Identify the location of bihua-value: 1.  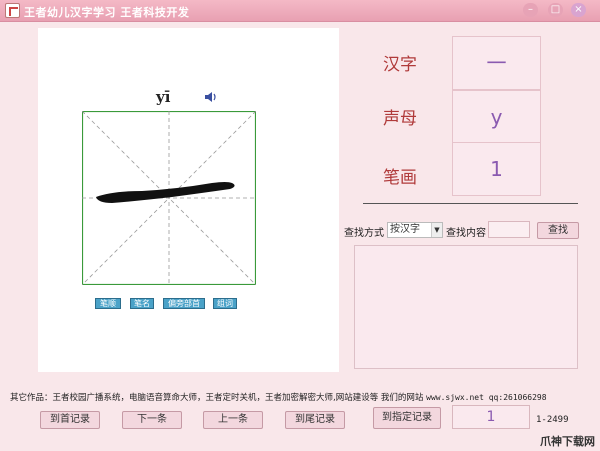
(496, 169).